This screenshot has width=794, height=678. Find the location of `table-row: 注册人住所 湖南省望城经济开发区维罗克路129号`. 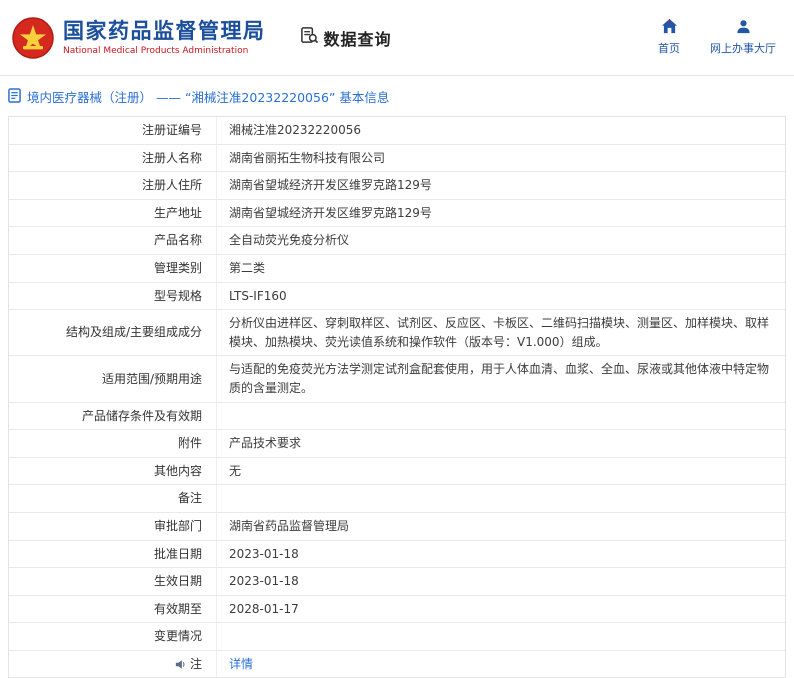

table-row: 注册人住所 湖南省望城经济开发区维罗克路129号 is located at coordinates (397, 186).